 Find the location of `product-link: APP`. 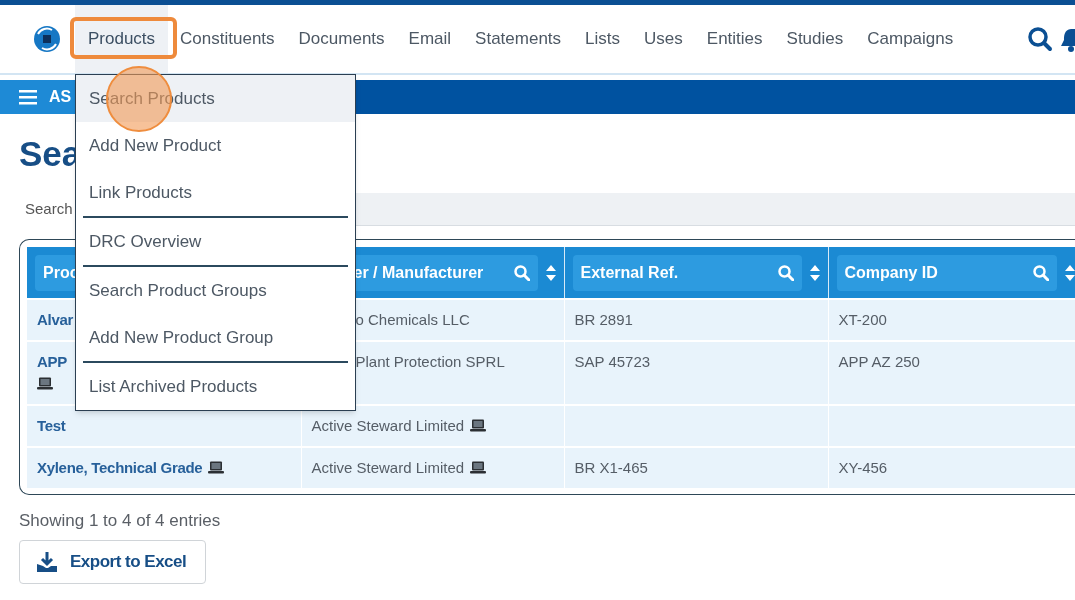

product-link: APP is located at coordinates (52, 361).